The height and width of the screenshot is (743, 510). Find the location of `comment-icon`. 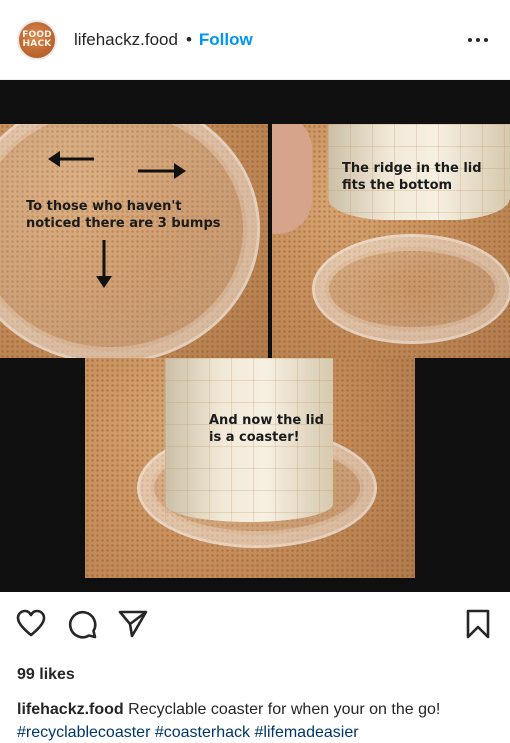

comment-icon is located at coordinates (82, 624).